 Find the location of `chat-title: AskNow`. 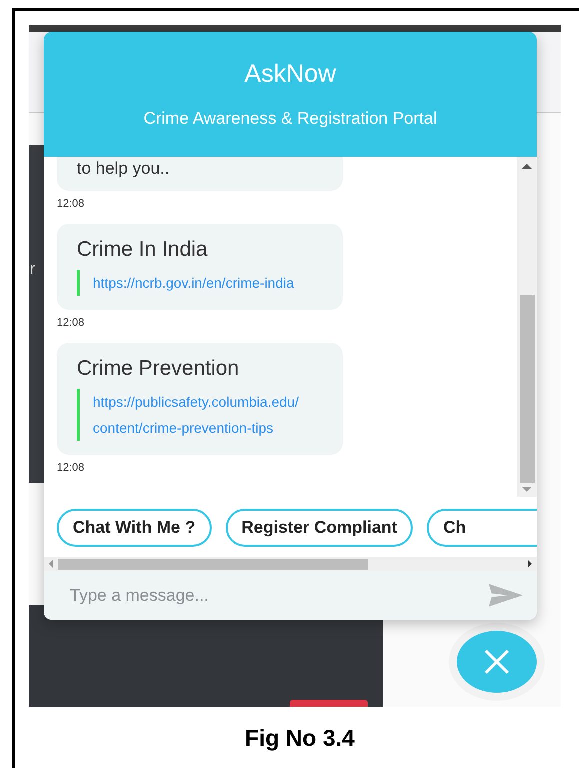

chat-title: AskNow is located at coordinates (290, 74).